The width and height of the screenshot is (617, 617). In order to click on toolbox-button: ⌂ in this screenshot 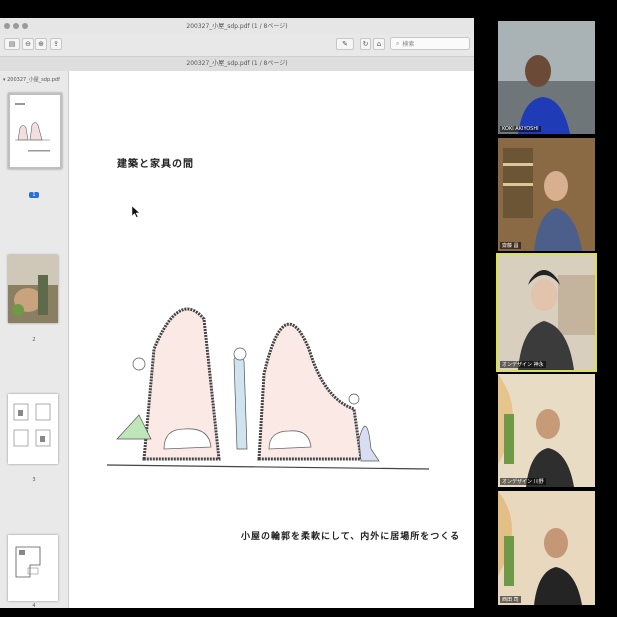, I will do `click(379, 44)`.